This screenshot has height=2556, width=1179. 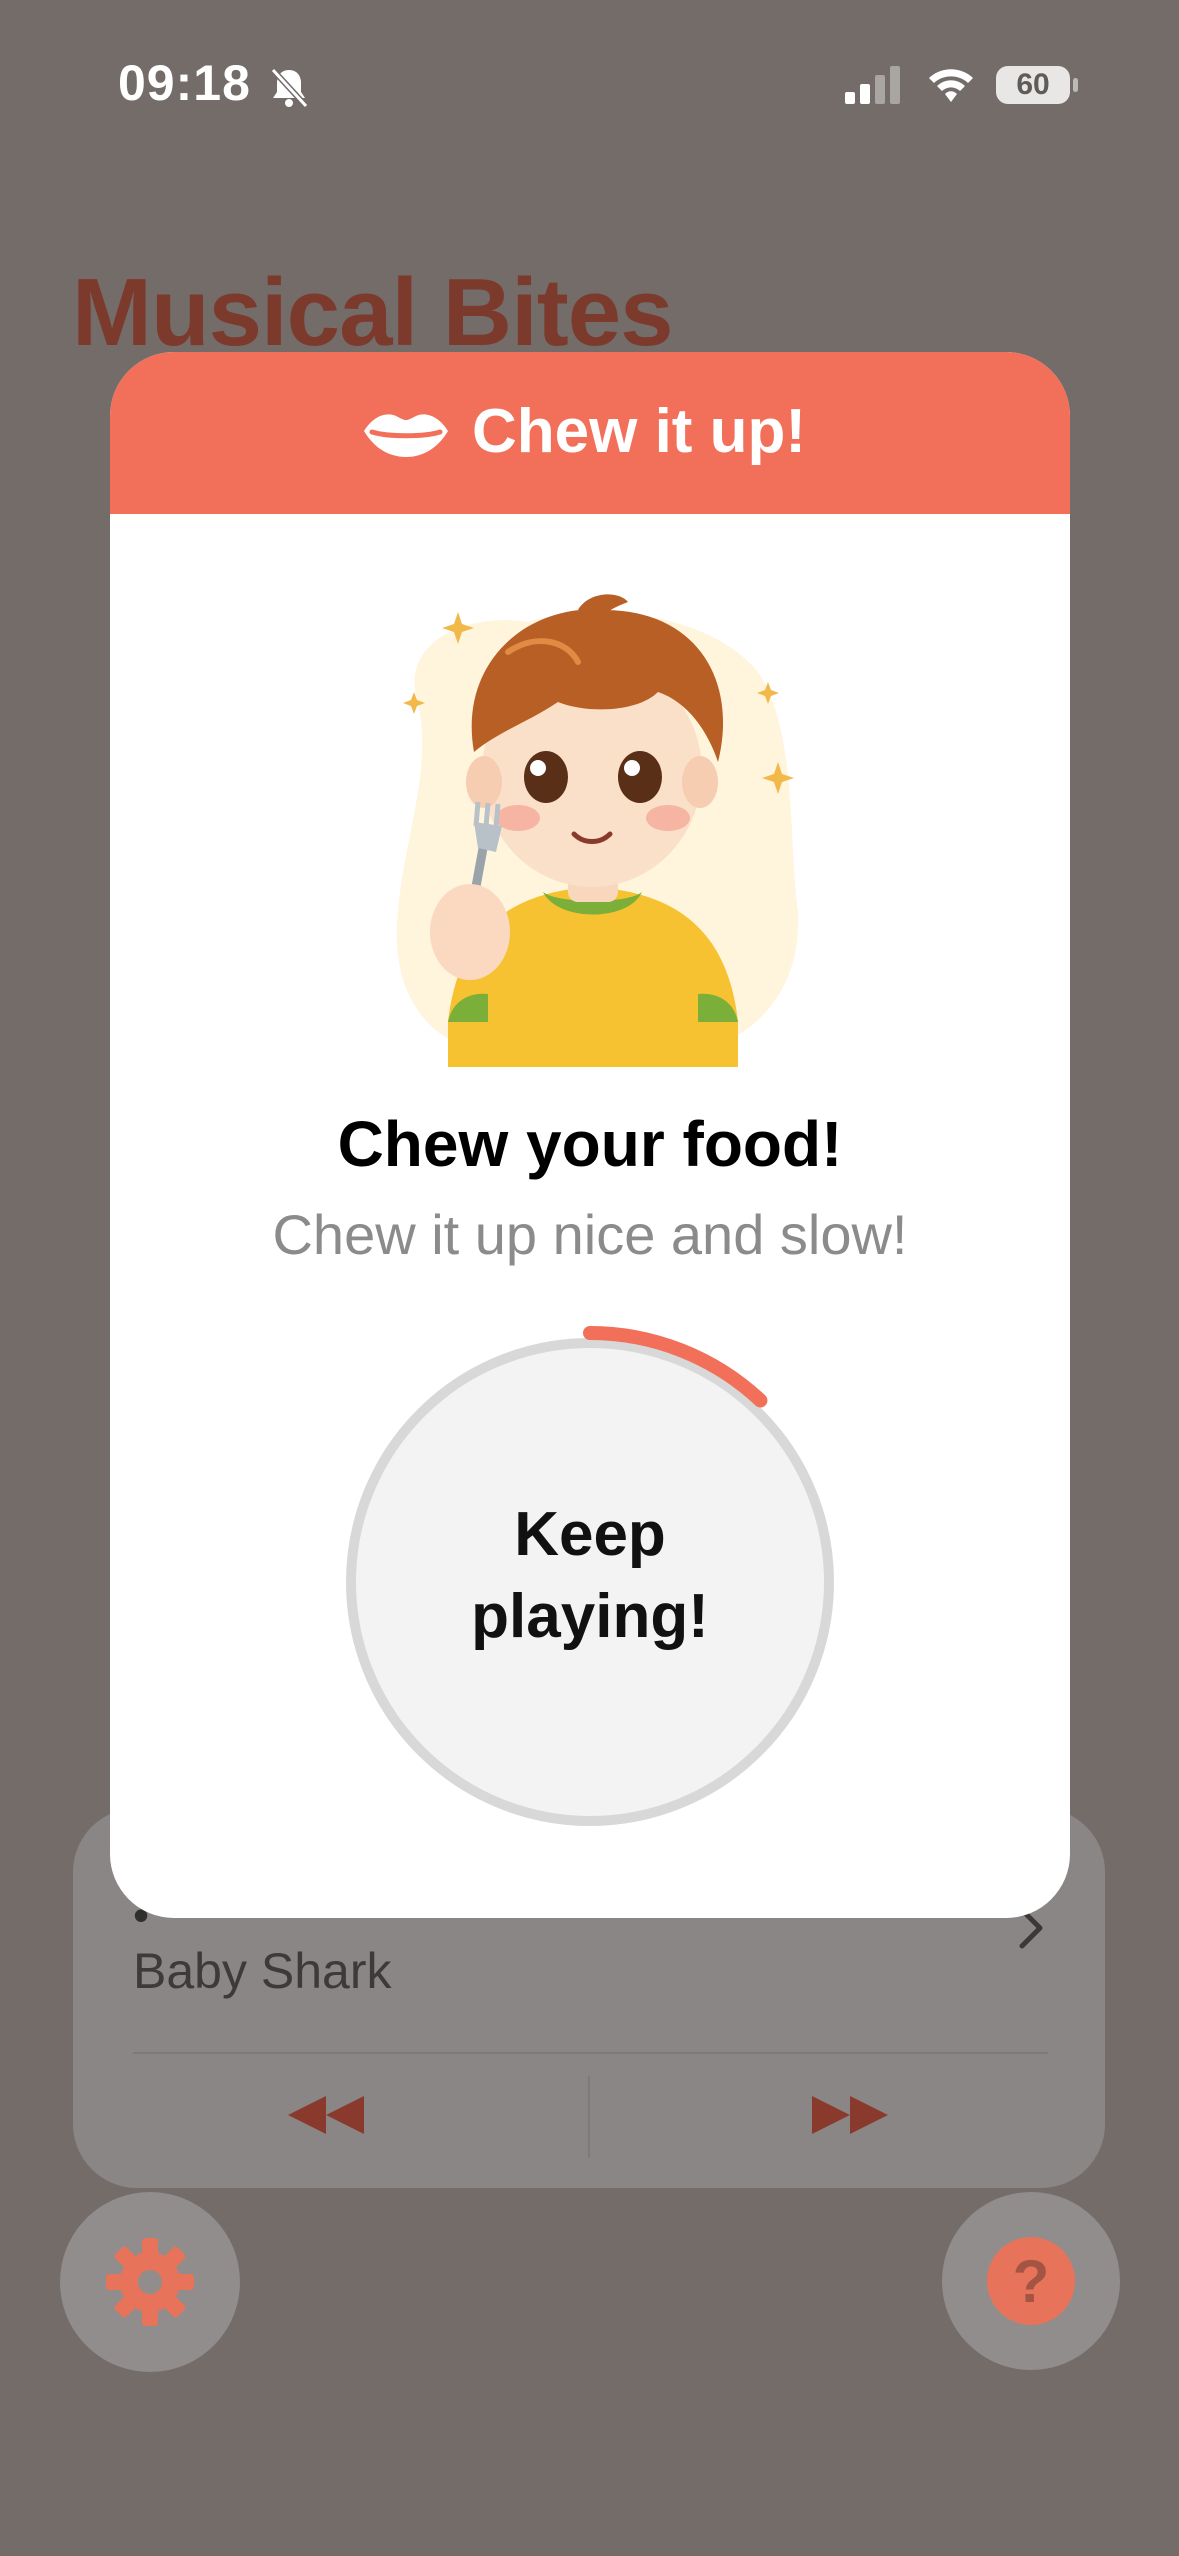 I want to click on gear-icon, so click(x=150, y=2282).